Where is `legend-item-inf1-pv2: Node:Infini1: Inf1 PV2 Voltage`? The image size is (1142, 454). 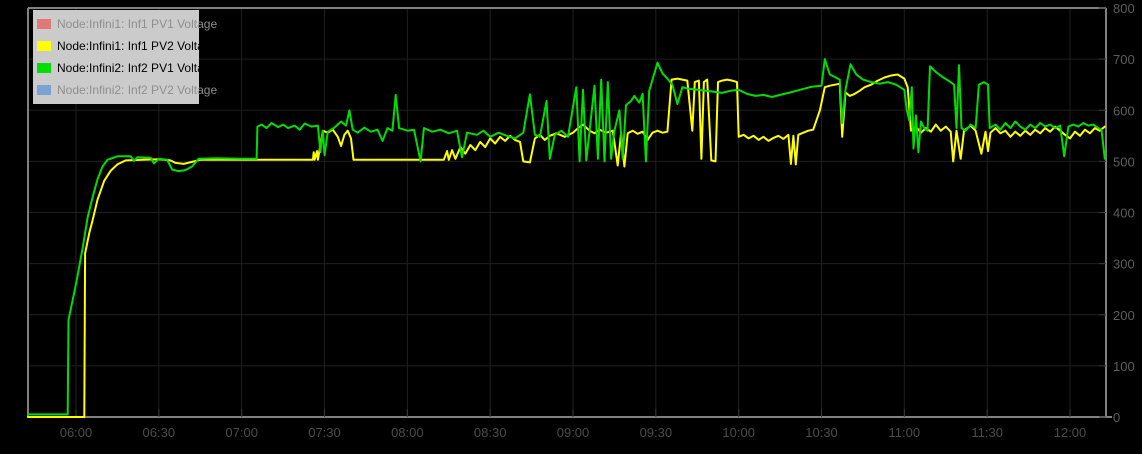
legend-item-inf1-pv2: Node:Infini1: Inf1 PV2 Voltage is located at coordinates (127, 46).